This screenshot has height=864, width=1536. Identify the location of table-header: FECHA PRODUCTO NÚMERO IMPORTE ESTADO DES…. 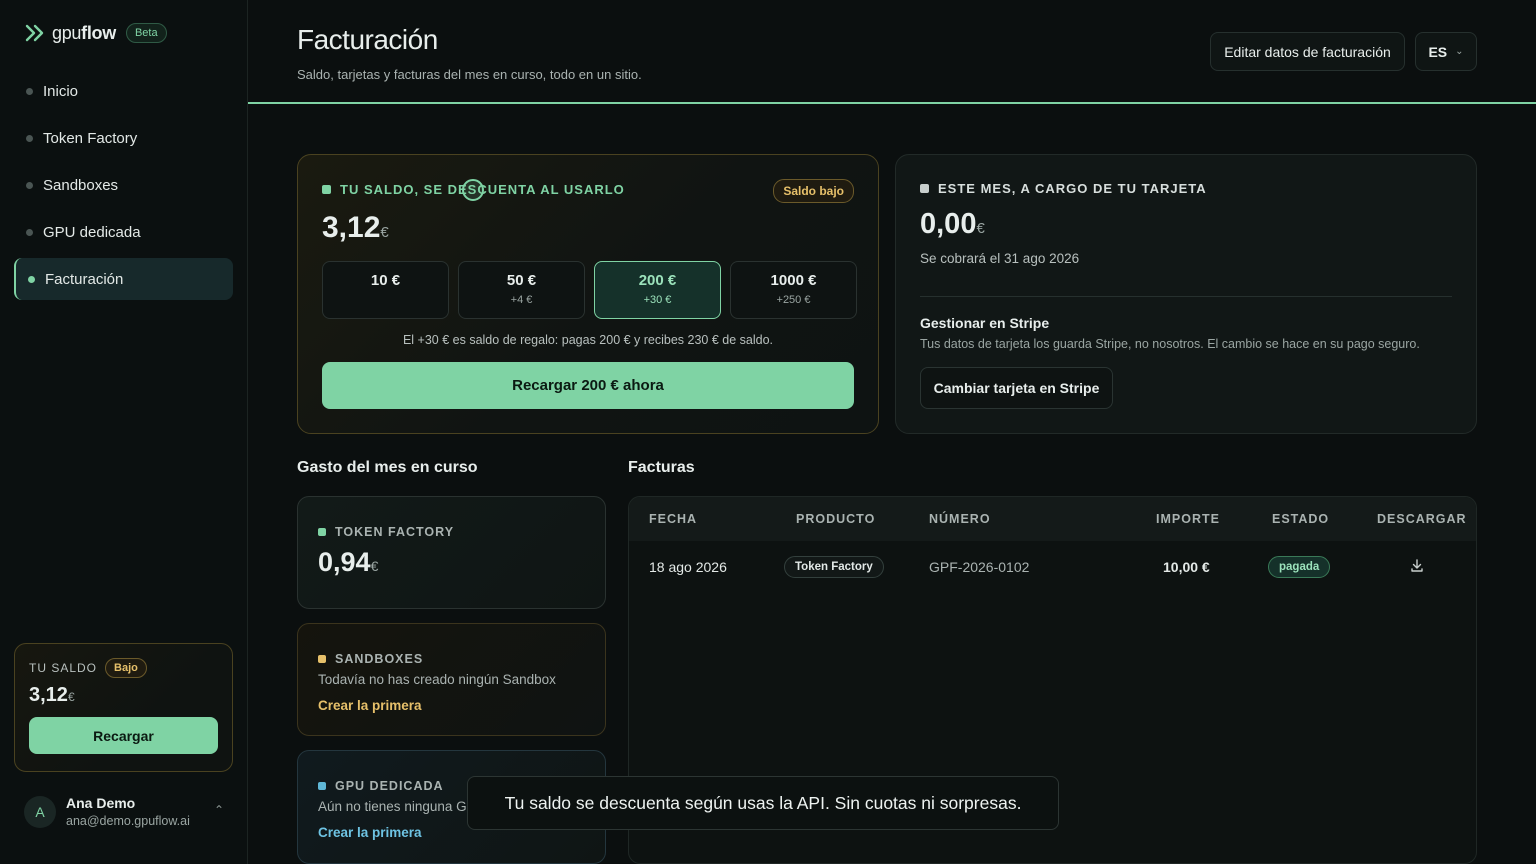
(1052, 519).